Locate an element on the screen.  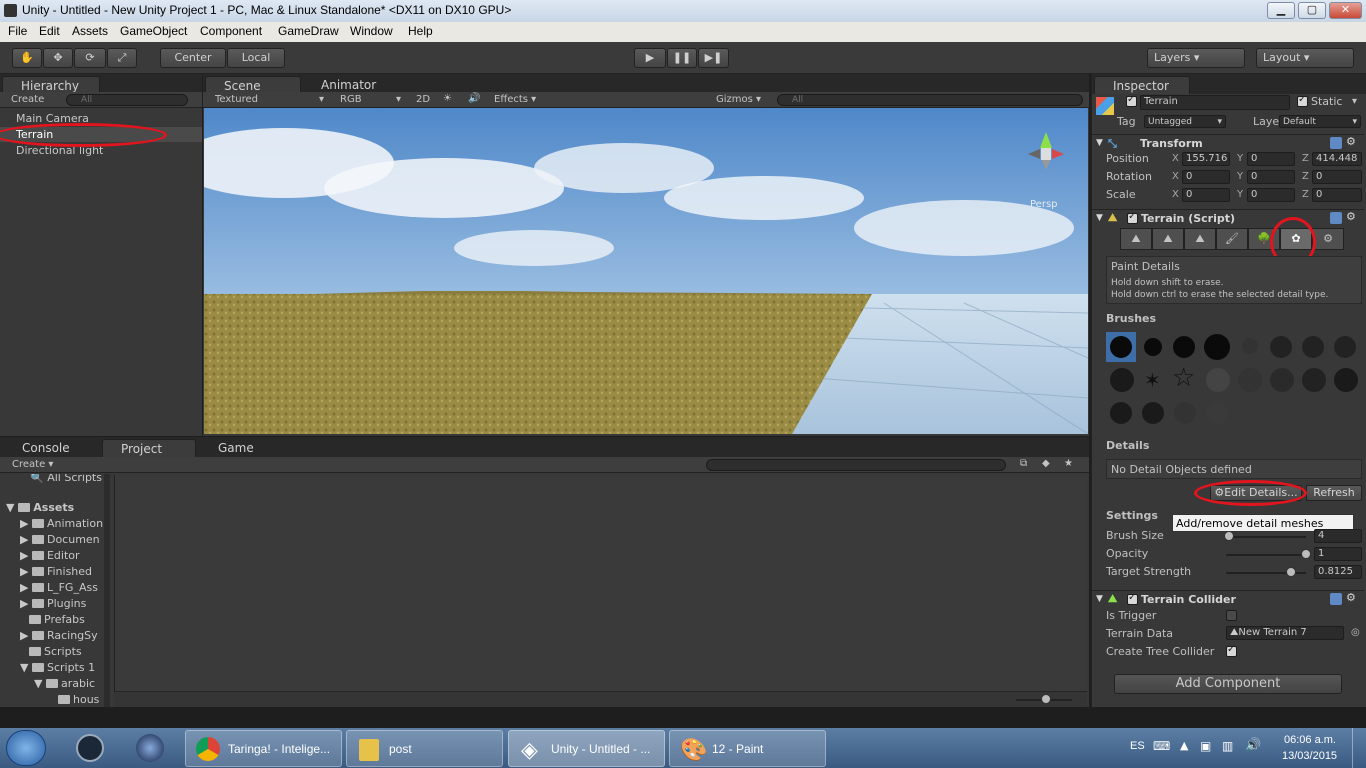
pivot-center-button: Center is located at coordinates (193, 58).